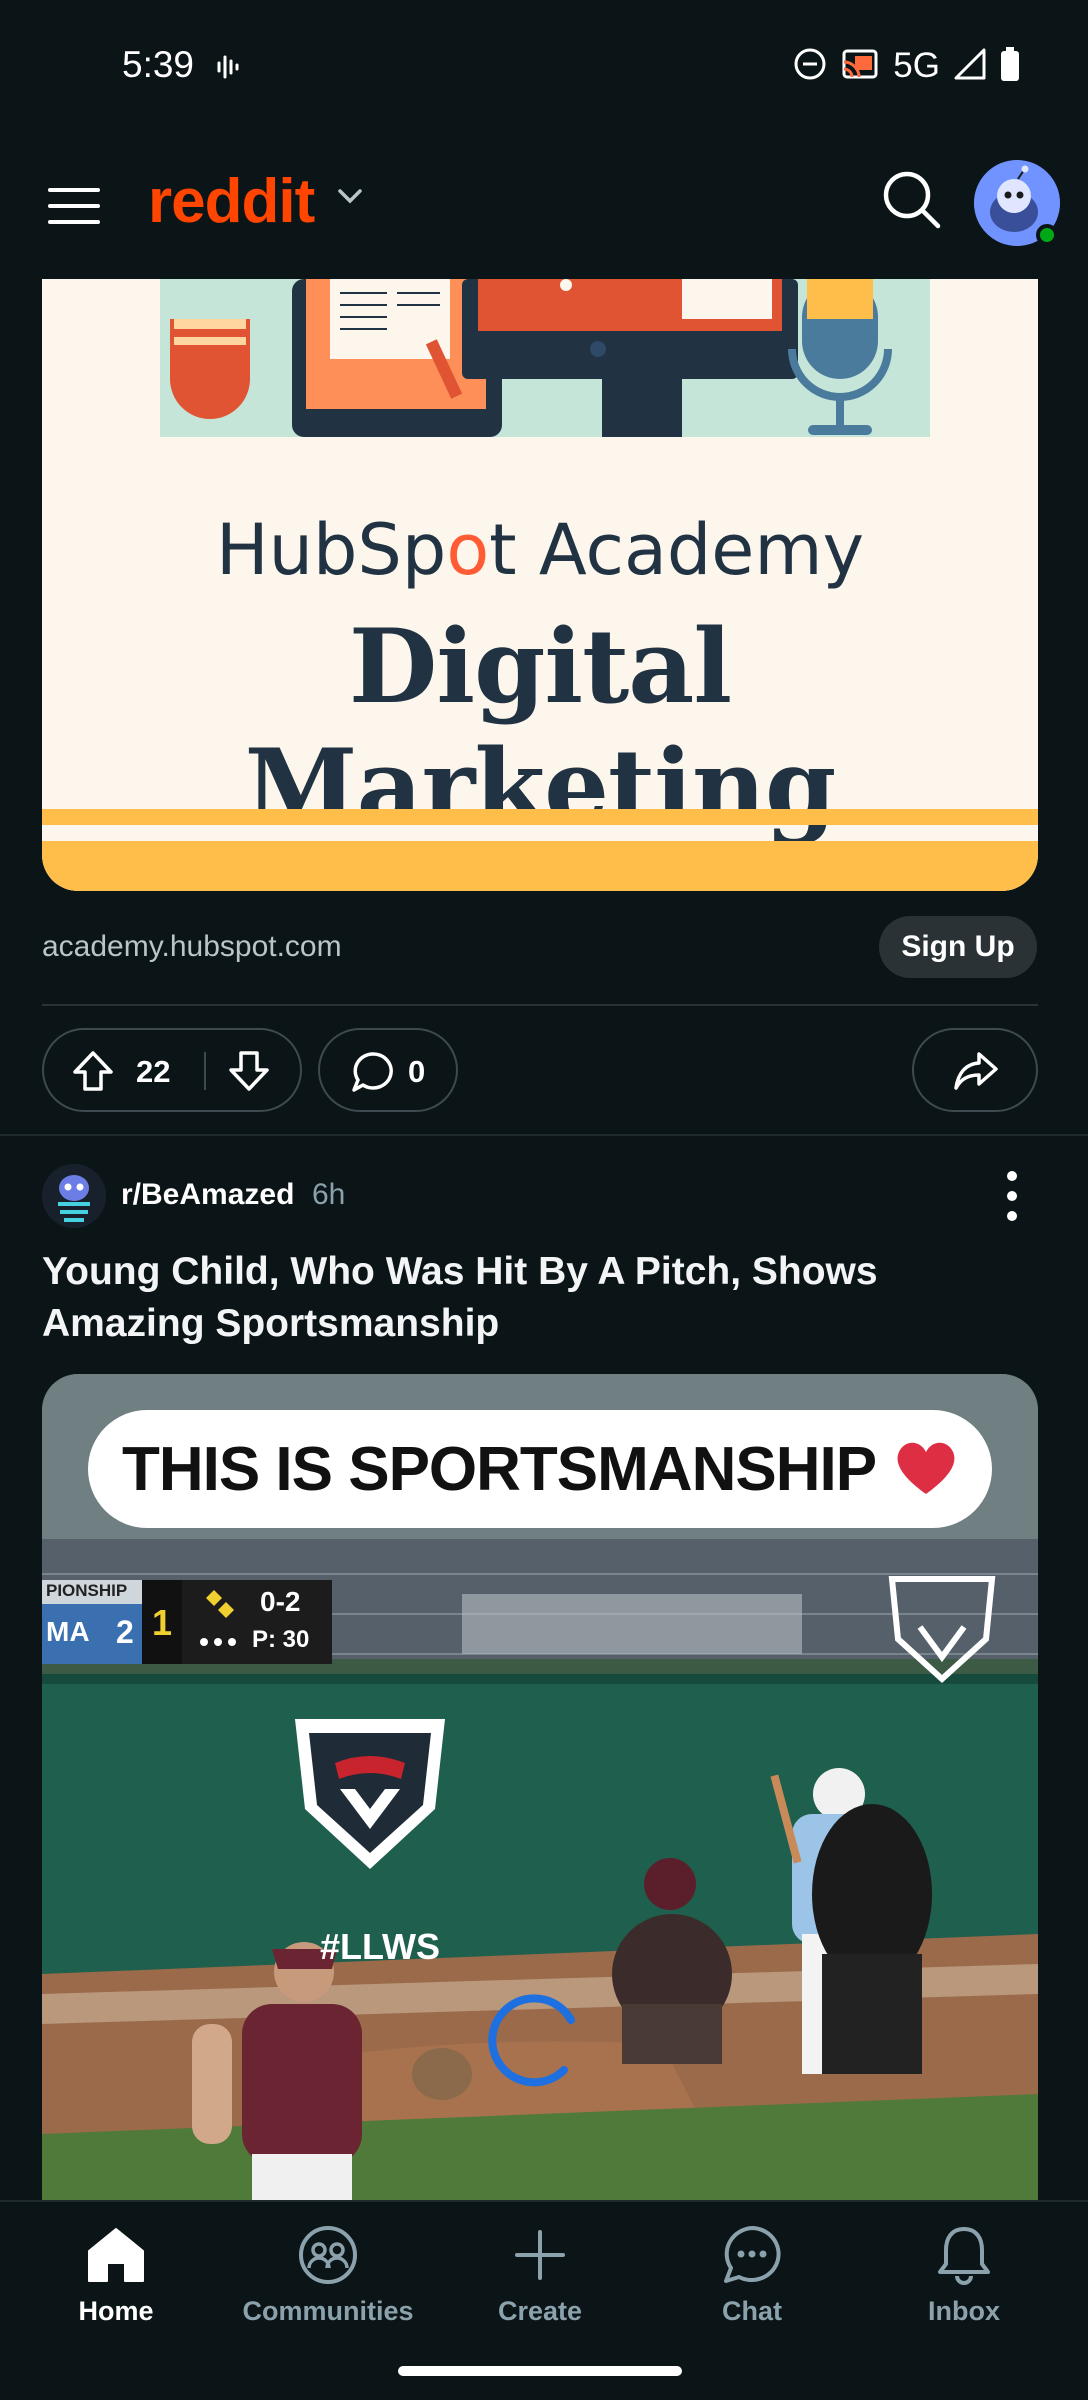 This screenshot has height=2400, width=1088. I want to click on downvote-button, so click(249, 1073).